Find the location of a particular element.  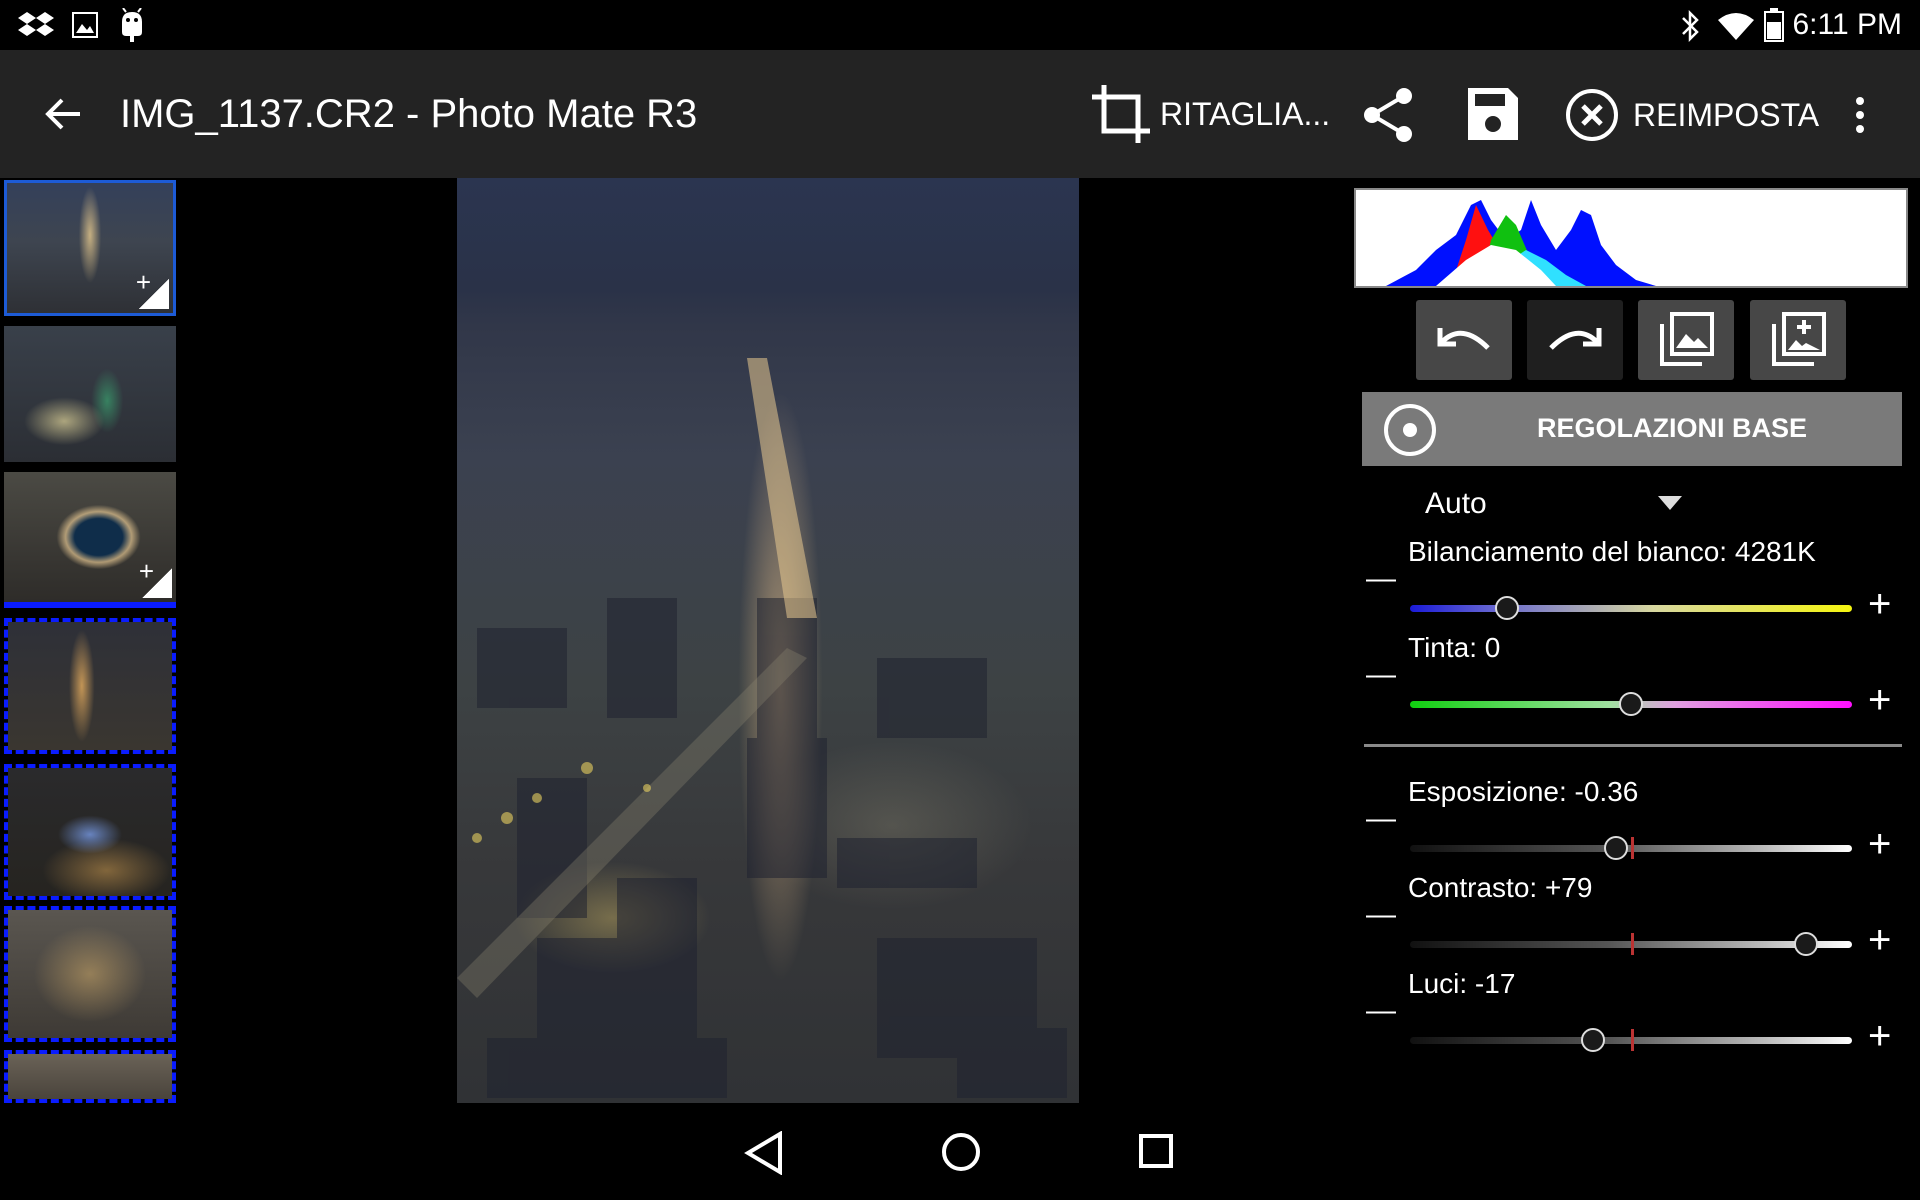

contrast-slider-handle is located at coordinates (1805, 944).